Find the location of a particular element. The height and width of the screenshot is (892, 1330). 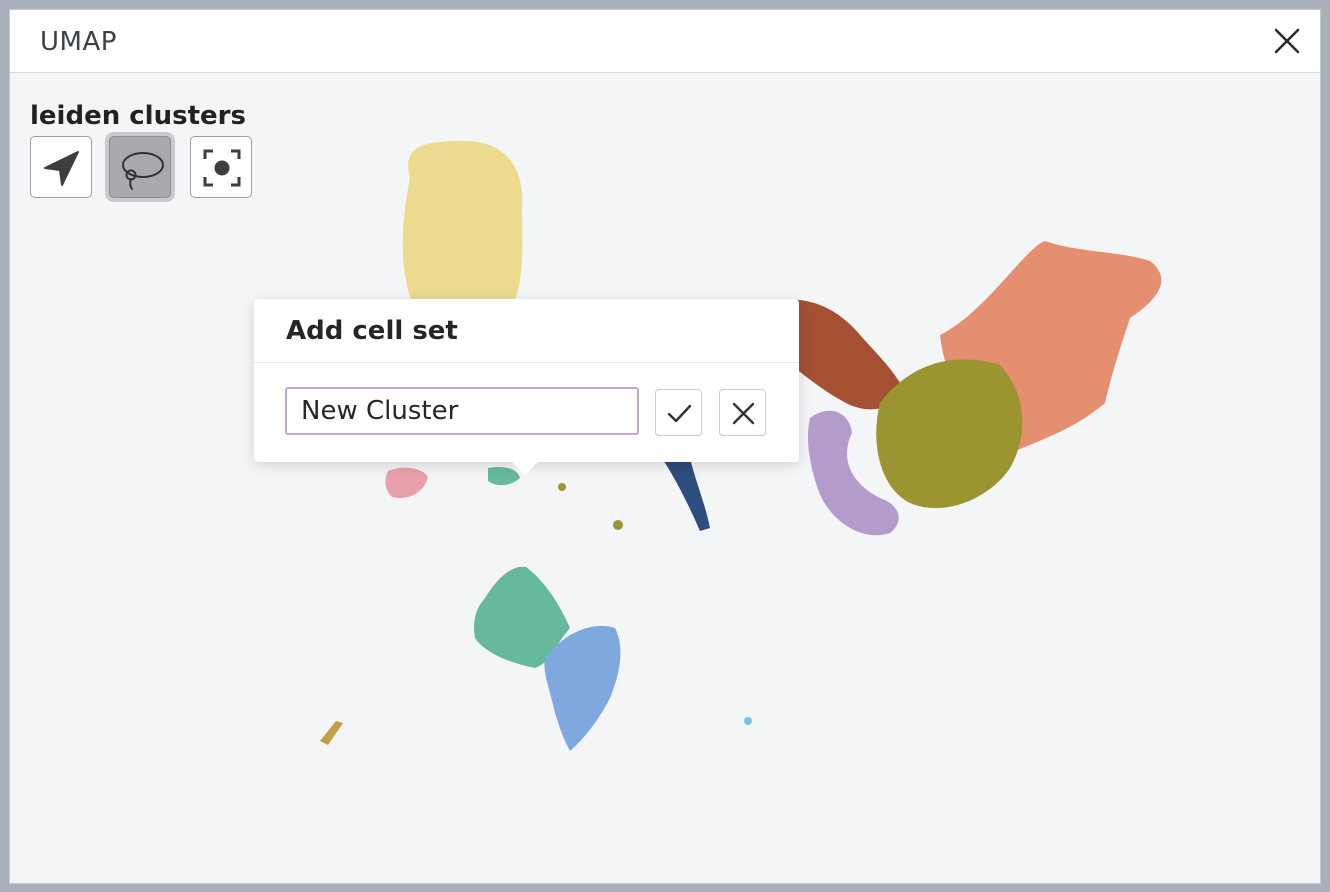

cluster-navy is located at coordinates (686, 494).